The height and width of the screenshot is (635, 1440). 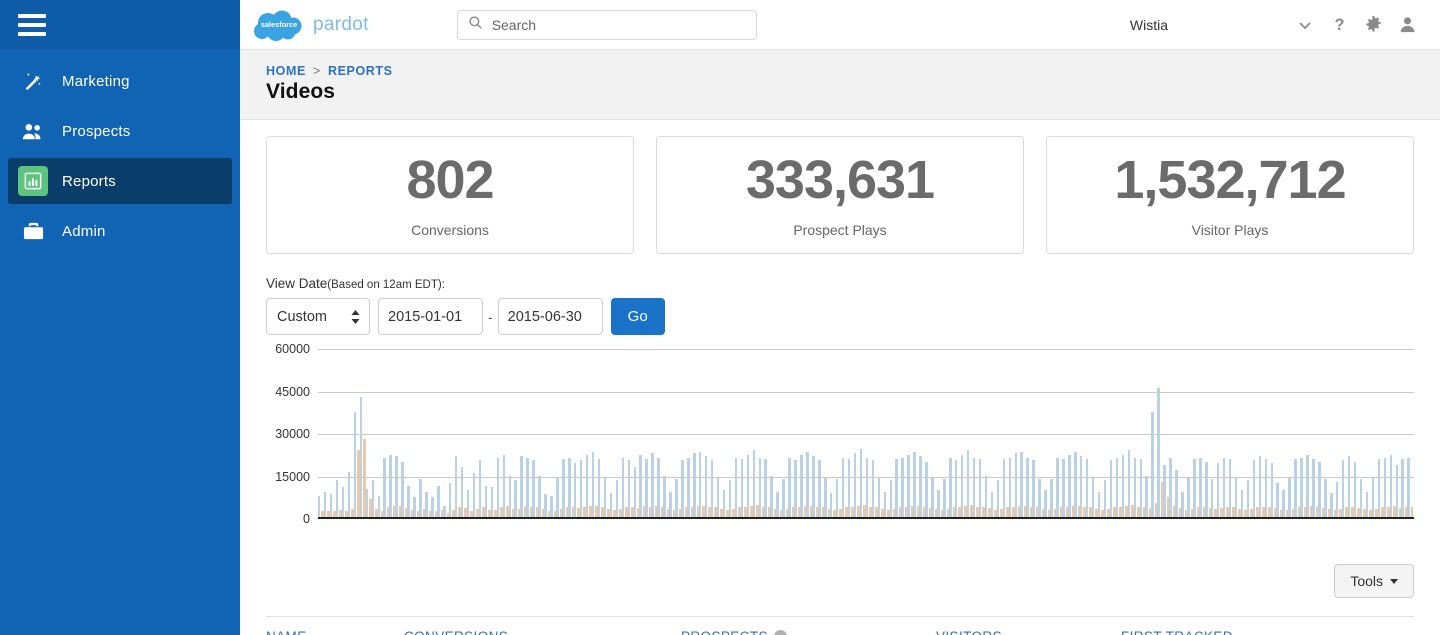 What do you see at coordinates (450, 179) in the screenshot?
I see `stat-value: 802` at bounding box center [450, 179].